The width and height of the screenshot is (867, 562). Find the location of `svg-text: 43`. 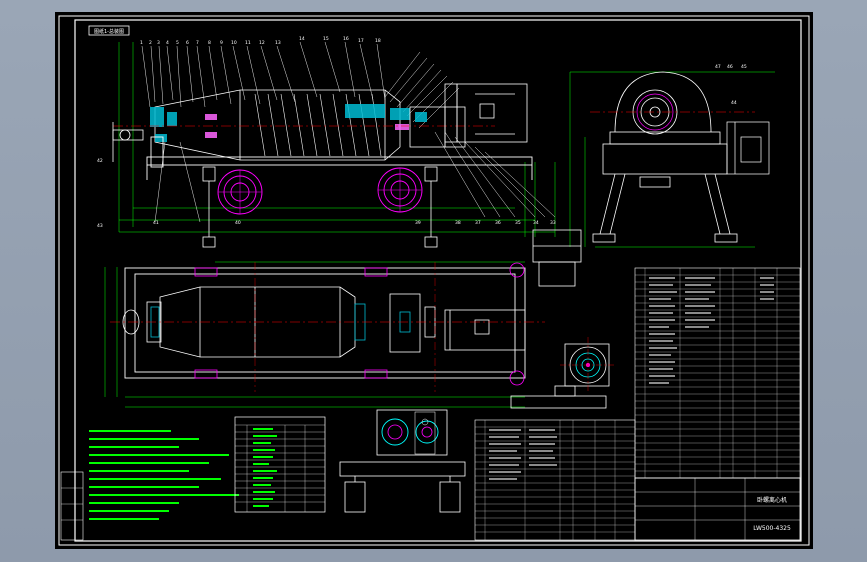

svg-text: 43 is located at coordinates (100, 226).